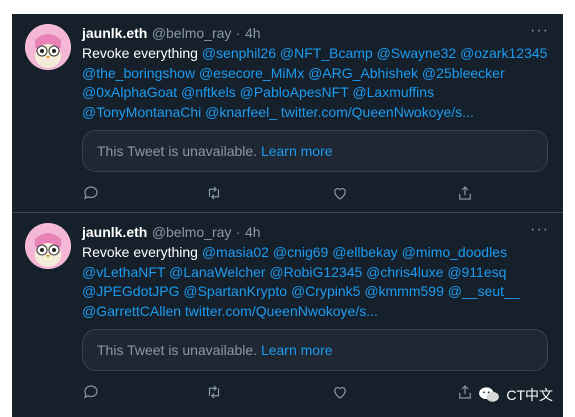  I want to click on mention-link: @TonyMontanaChi, so click(141, 112).